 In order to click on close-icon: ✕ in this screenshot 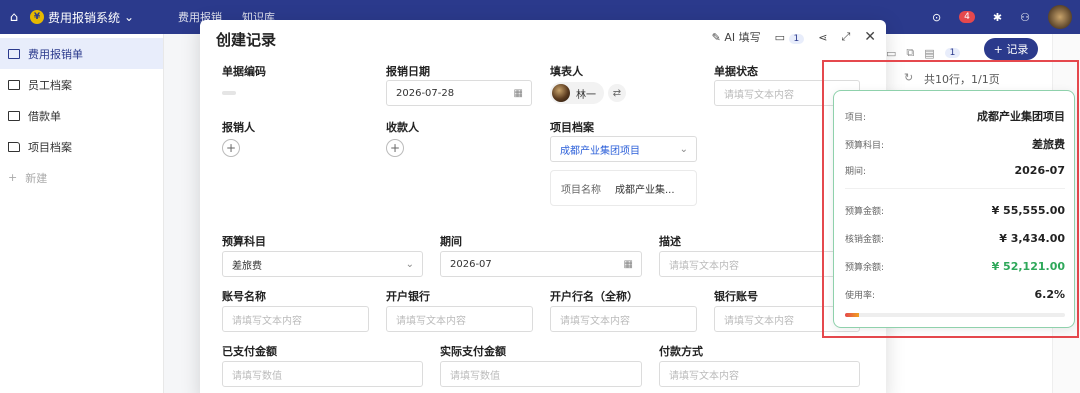, I will do `click(870, 37)`.